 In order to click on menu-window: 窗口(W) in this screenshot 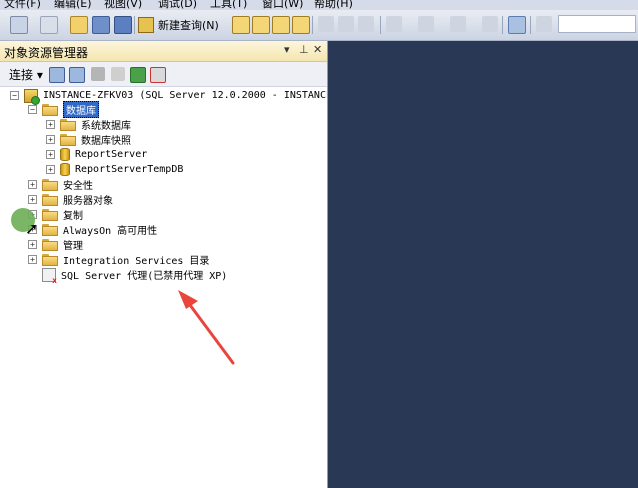, I will do `click(282, 5)`.